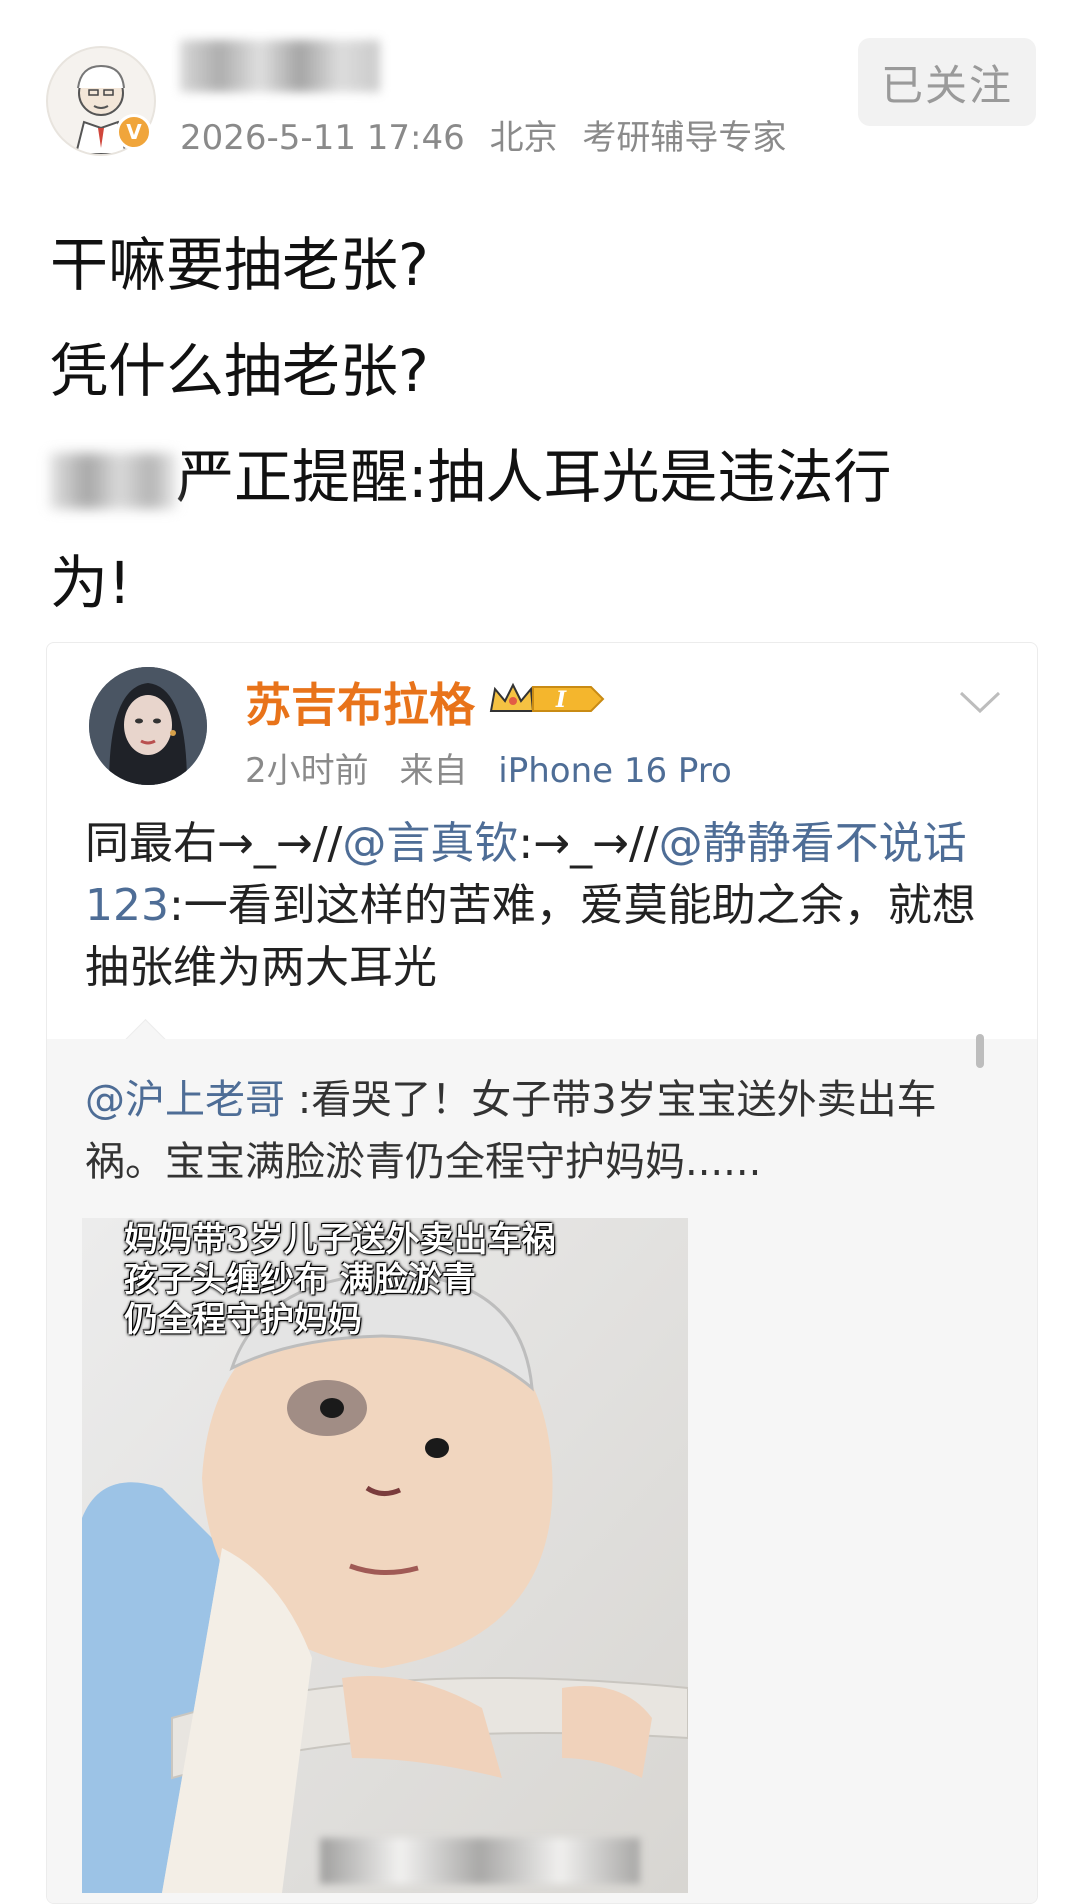 This screenshot has height=1904, width=1080. What do you see at coordinates (540, 85) in the screenshot?
I see `post-header: V 2026-5-11 17:46 北京 考研辅导专家 已关注` at bounding box center [540, 85].